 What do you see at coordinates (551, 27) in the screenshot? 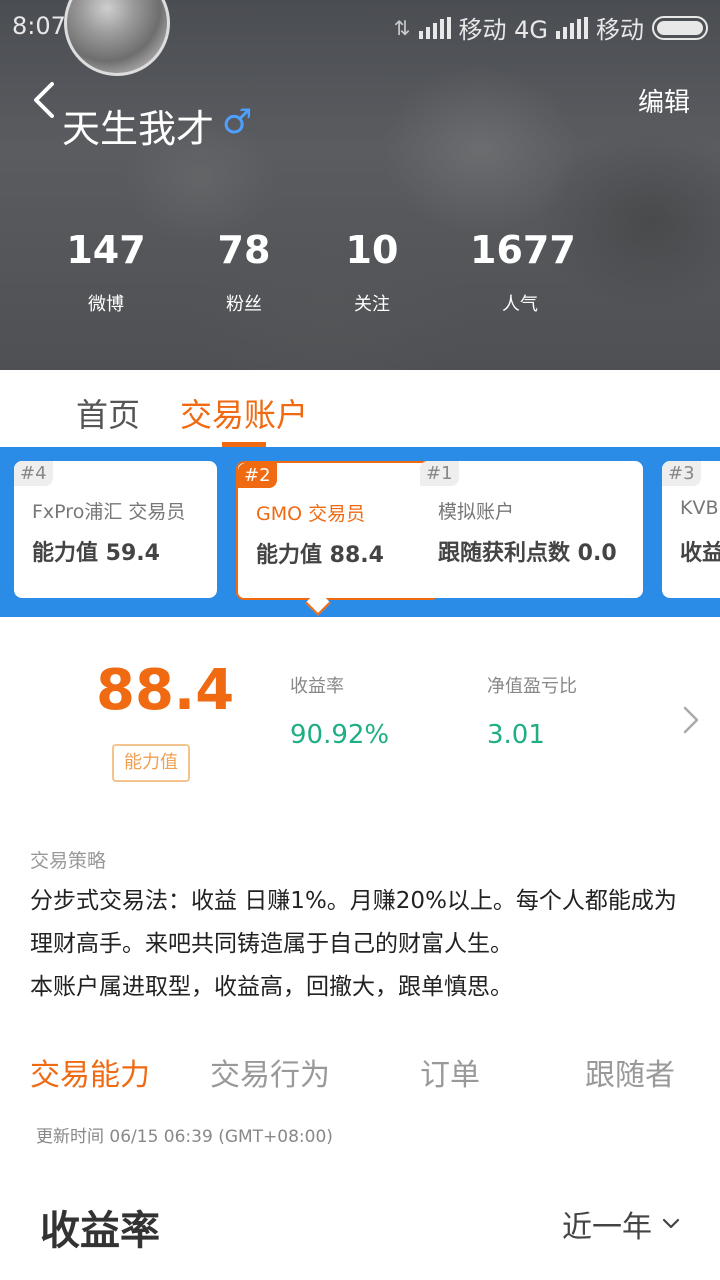
I see `status-right: ⇅ 移动 4G 移动` at bounding box center [551, 27].